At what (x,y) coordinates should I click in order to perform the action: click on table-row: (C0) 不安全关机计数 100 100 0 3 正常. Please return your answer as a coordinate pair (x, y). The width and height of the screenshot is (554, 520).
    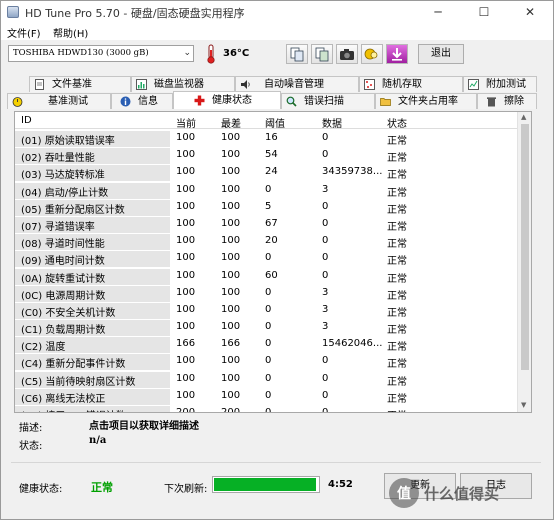
    Looking at the image, I should click on (266, 310).